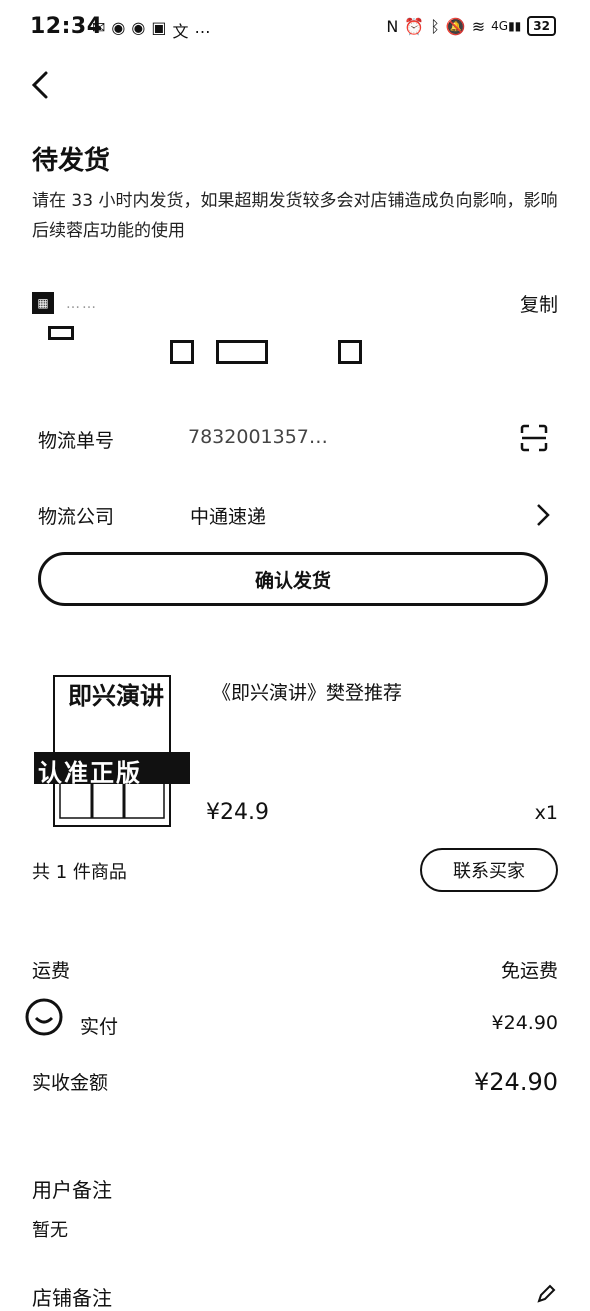 This screenshot has height=1311, width=590. What do you see at coordinates (414, 26) in the screenshot?
I see `alarm-icon: ⏰` at bounding box center [414, 26].